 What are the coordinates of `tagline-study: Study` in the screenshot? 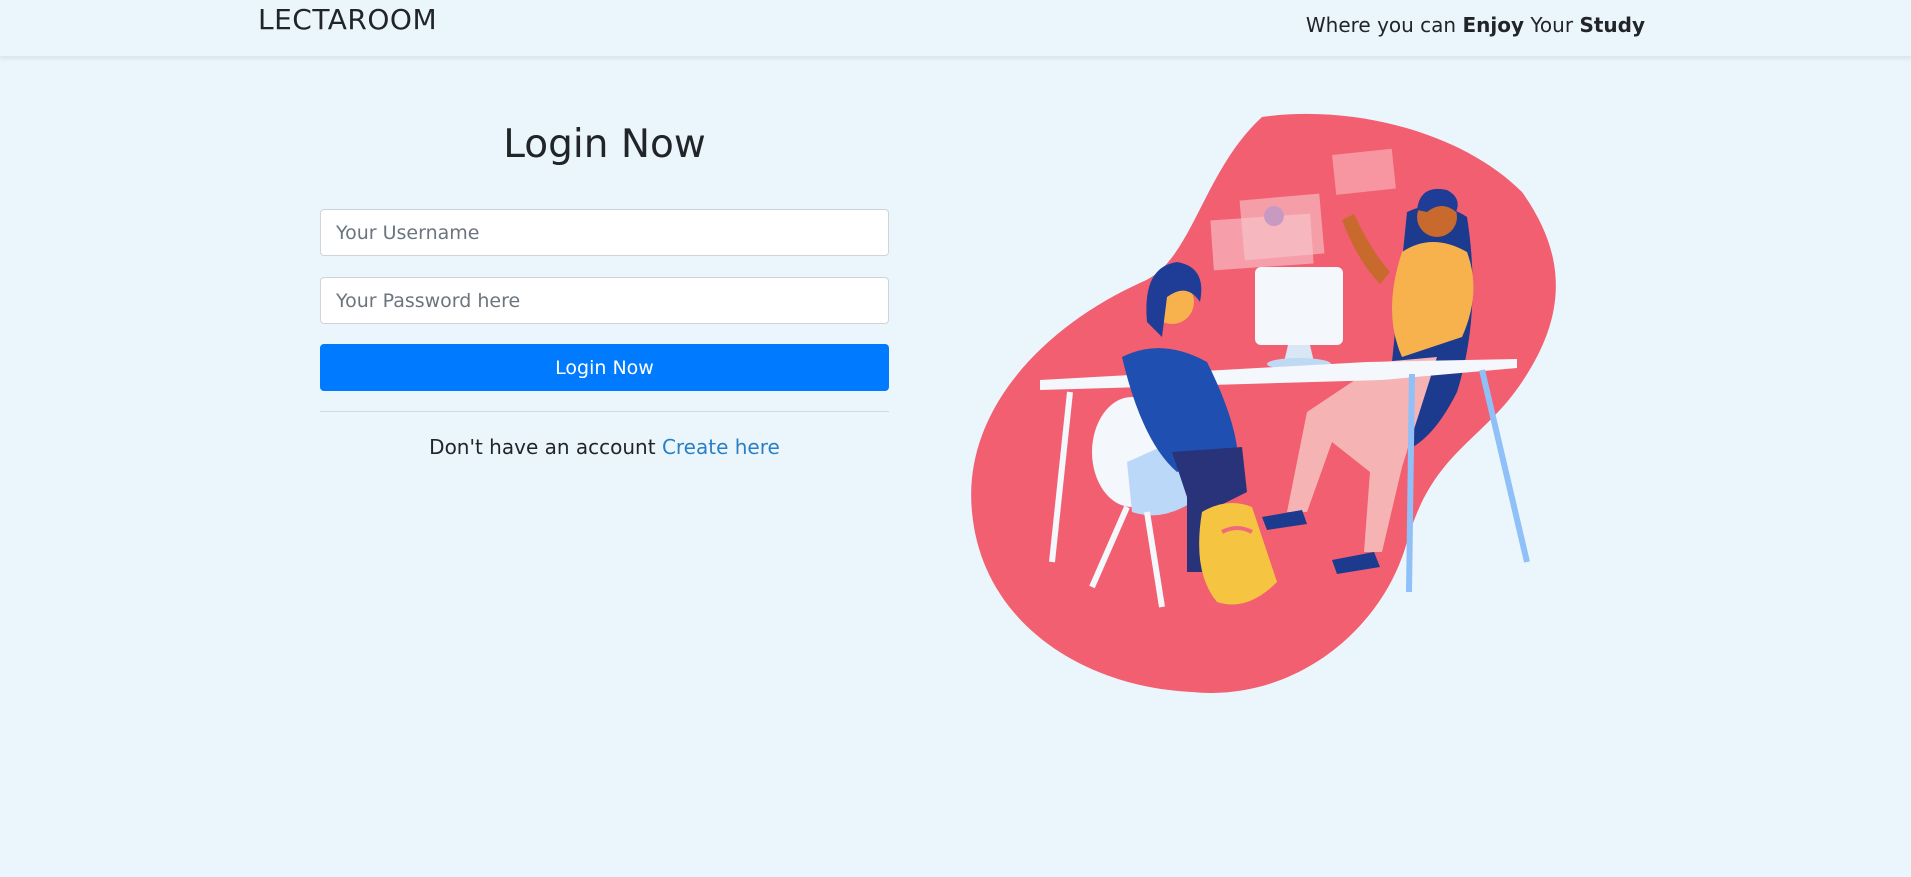 It's located at (1612, 25).